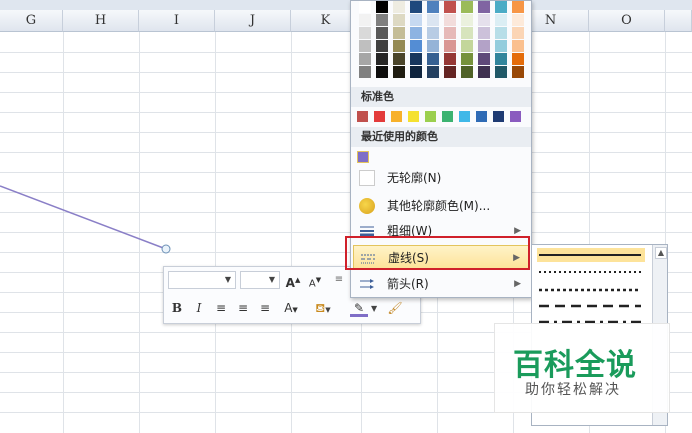 This screenshot has width=692, height=433. Describe the element at coordinates (243, 308) in the screenshot. I see `align-center-icon: ≡` at that location.